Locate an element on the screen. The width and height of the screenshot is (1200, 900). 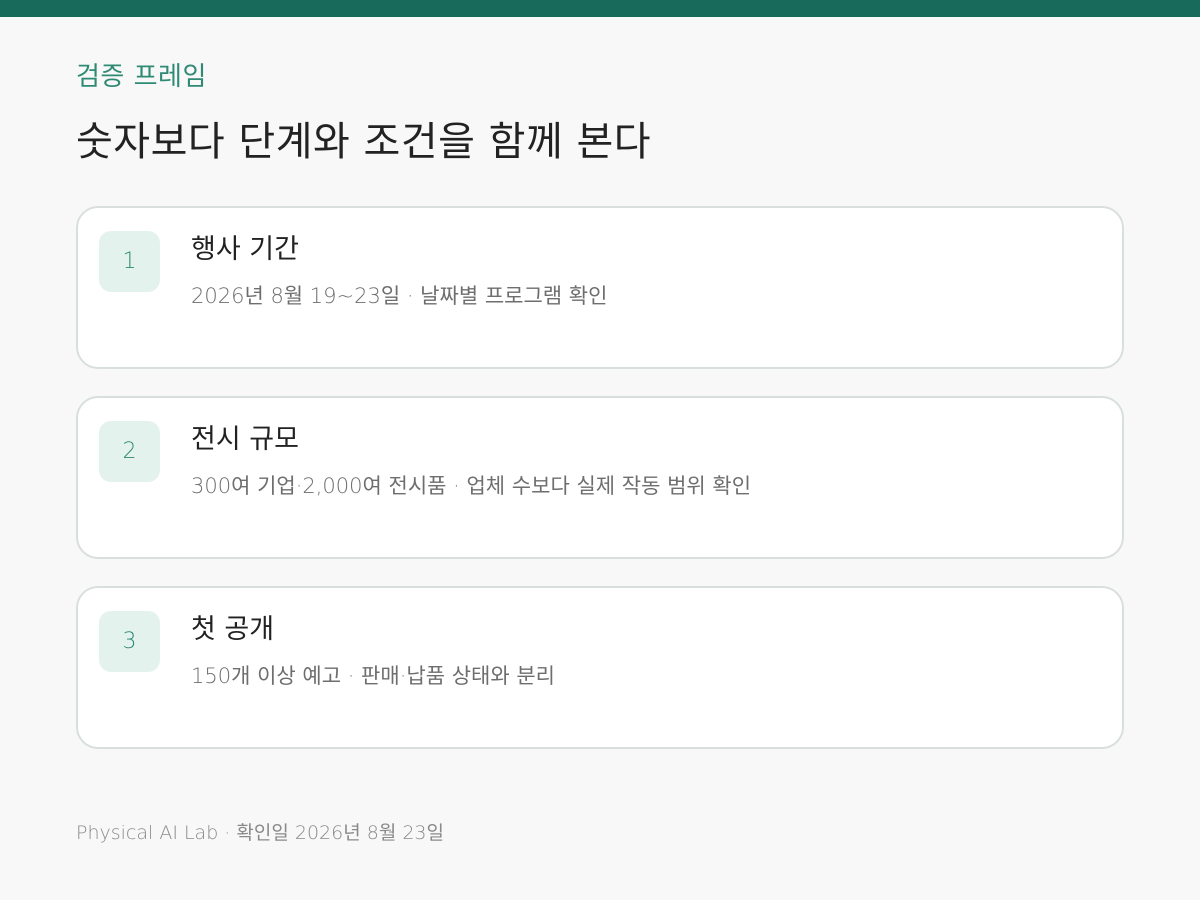
card-title: 전시 규모 is located at coordinates (245, 439).